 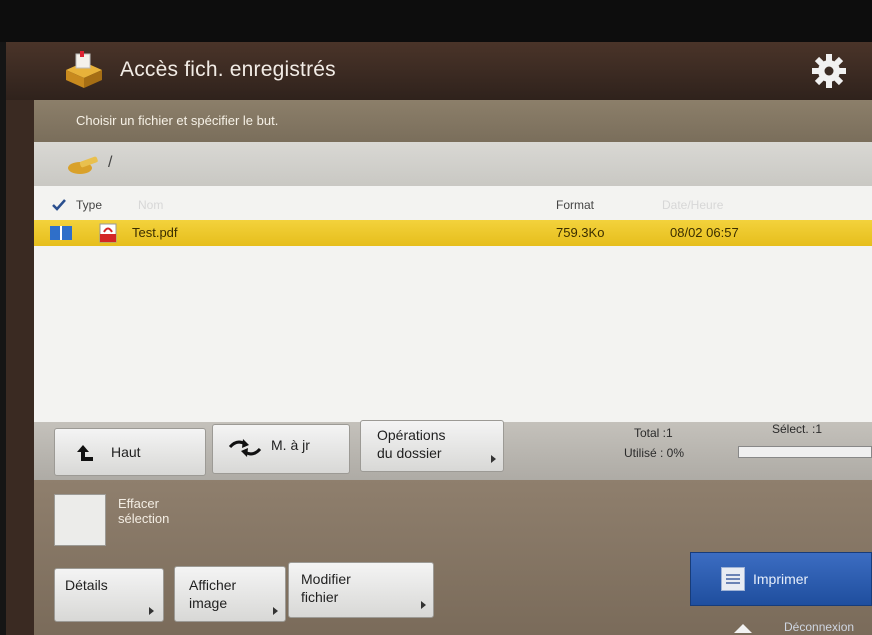 I want to click on up-arrow-icon, so click(x=85, y=453).